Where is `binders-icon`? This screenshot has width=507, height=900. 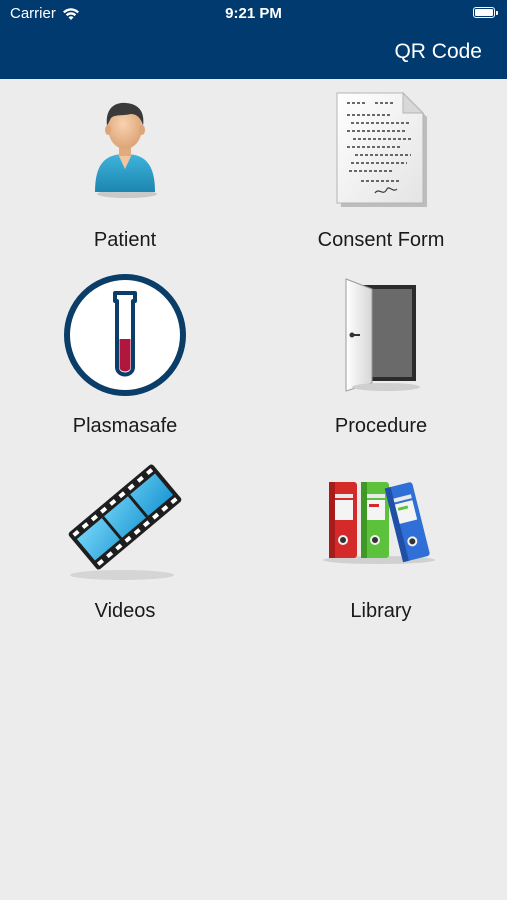 binders-icon is located at coordinates (379, 523).